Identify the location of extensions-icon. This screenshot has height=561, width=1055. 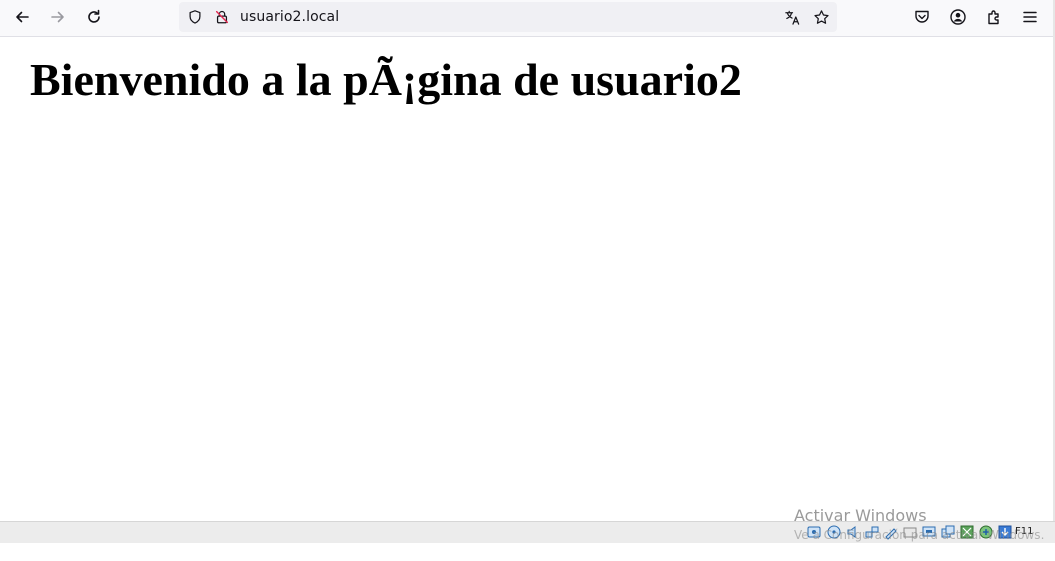
(993, 17).